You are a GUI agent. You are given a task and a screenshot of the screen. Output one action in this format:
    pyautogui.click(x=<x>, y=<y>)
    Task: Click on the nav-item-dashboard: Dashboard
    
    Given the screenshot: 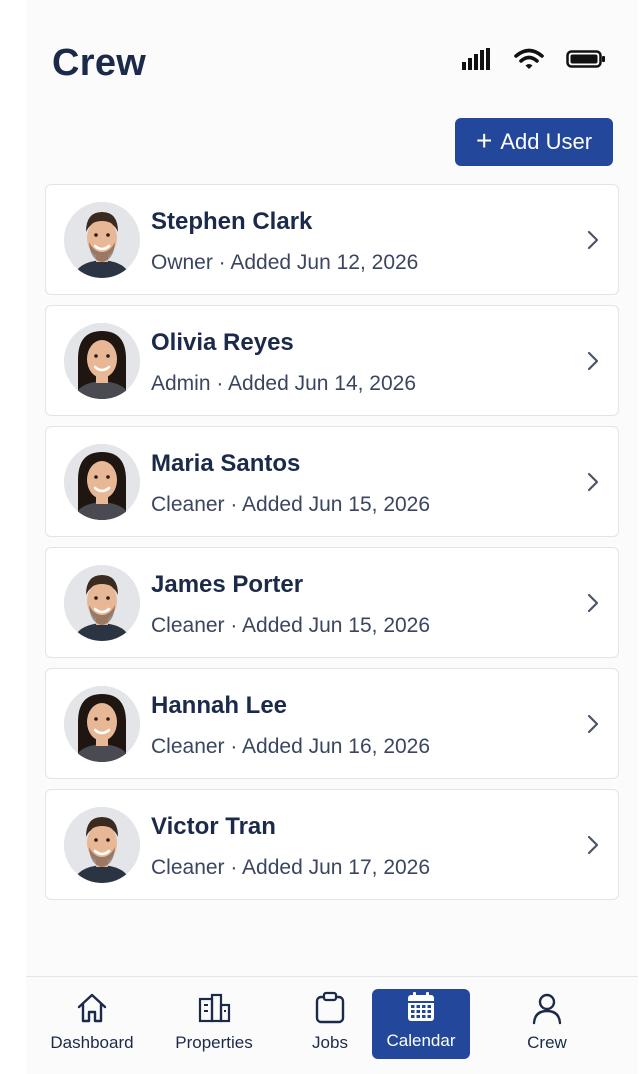 What is the action you would take?
    pyautogui.click(x=92, y=1024)
    